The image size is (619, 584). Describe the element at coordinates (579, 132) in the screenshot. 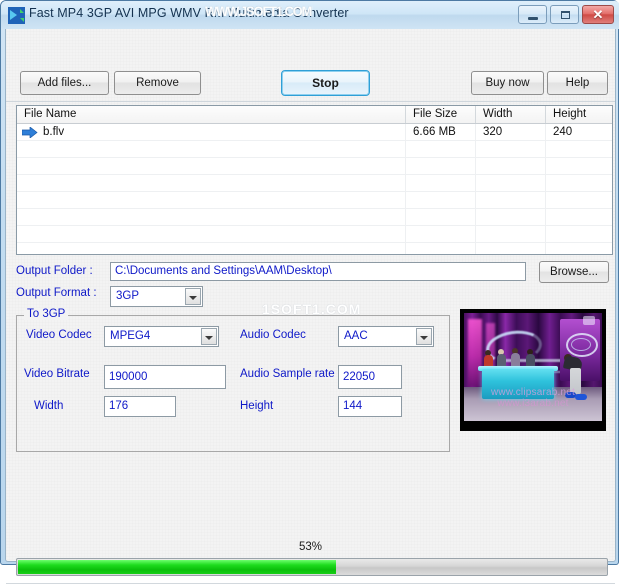

I see `cell-height: 240` at that location.